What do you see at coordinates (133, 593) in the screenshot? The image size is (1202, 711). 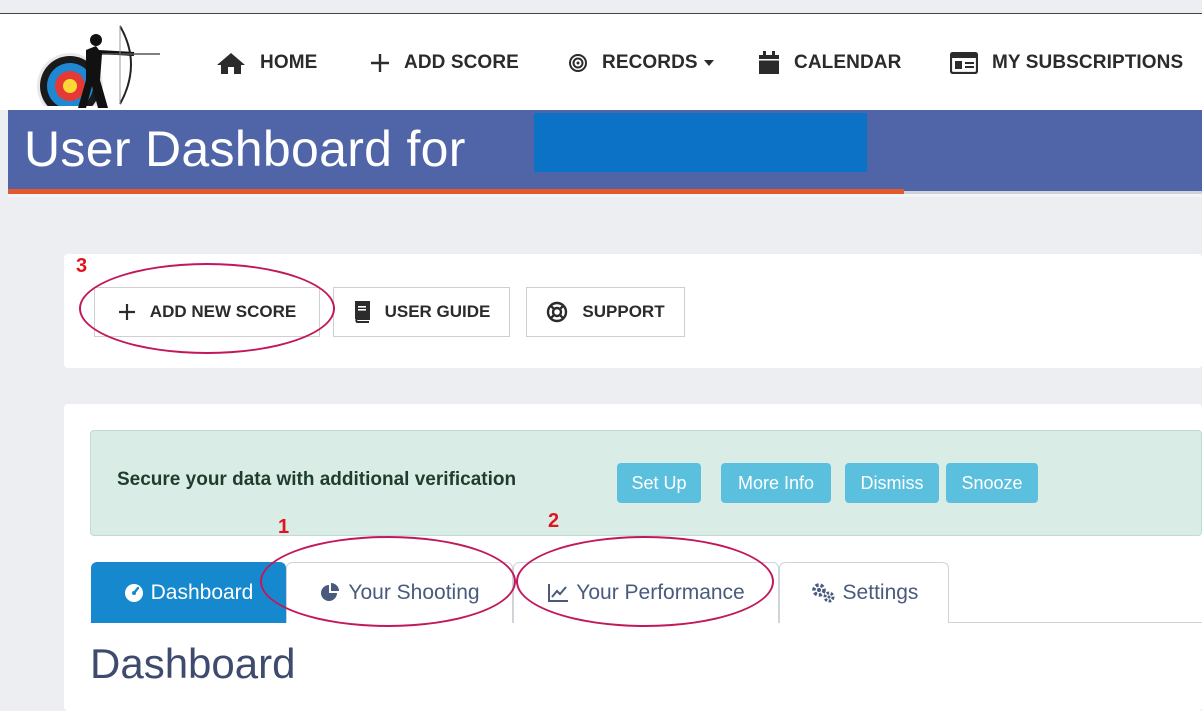 I see `gauge-icon` at bounding box center [133, 593].